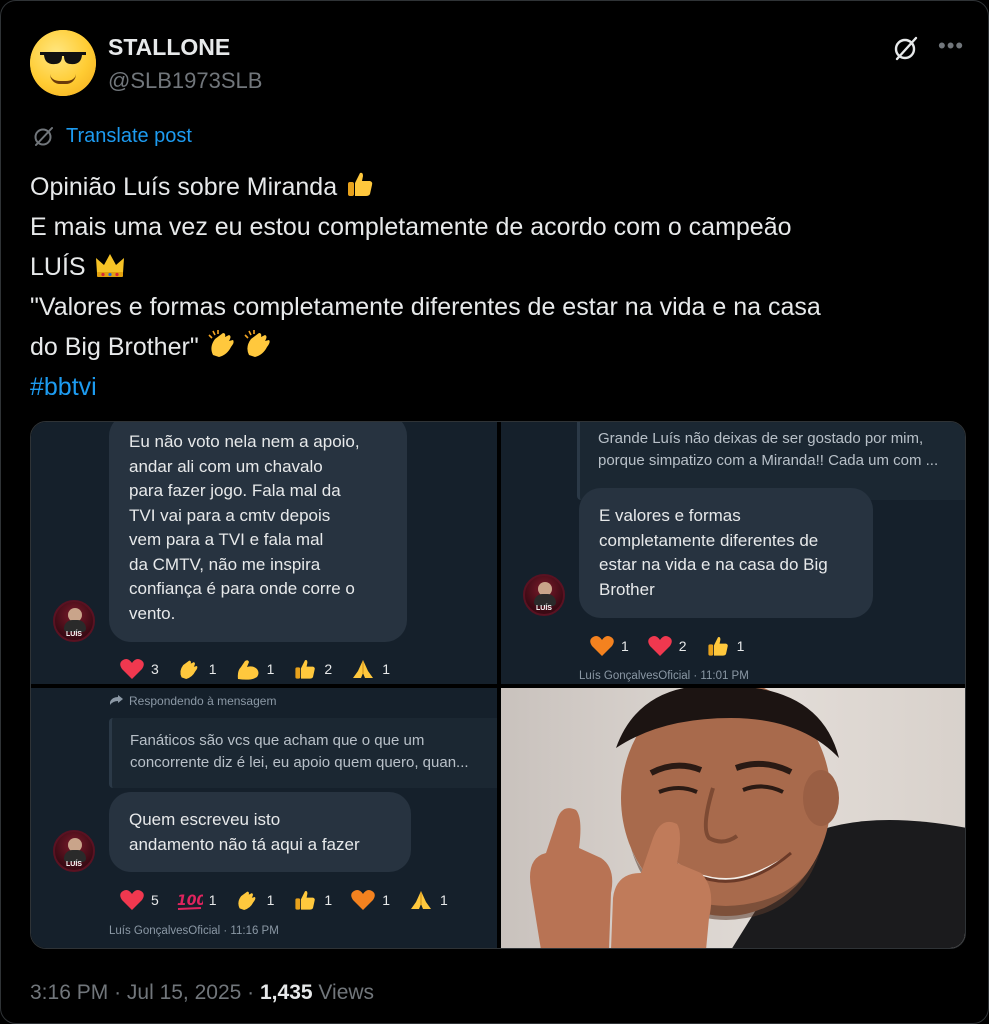 The width and height of the screenshot is (989, 1024). I want to click on reply-label: Respondendo à mensagem, so click(203, 701).